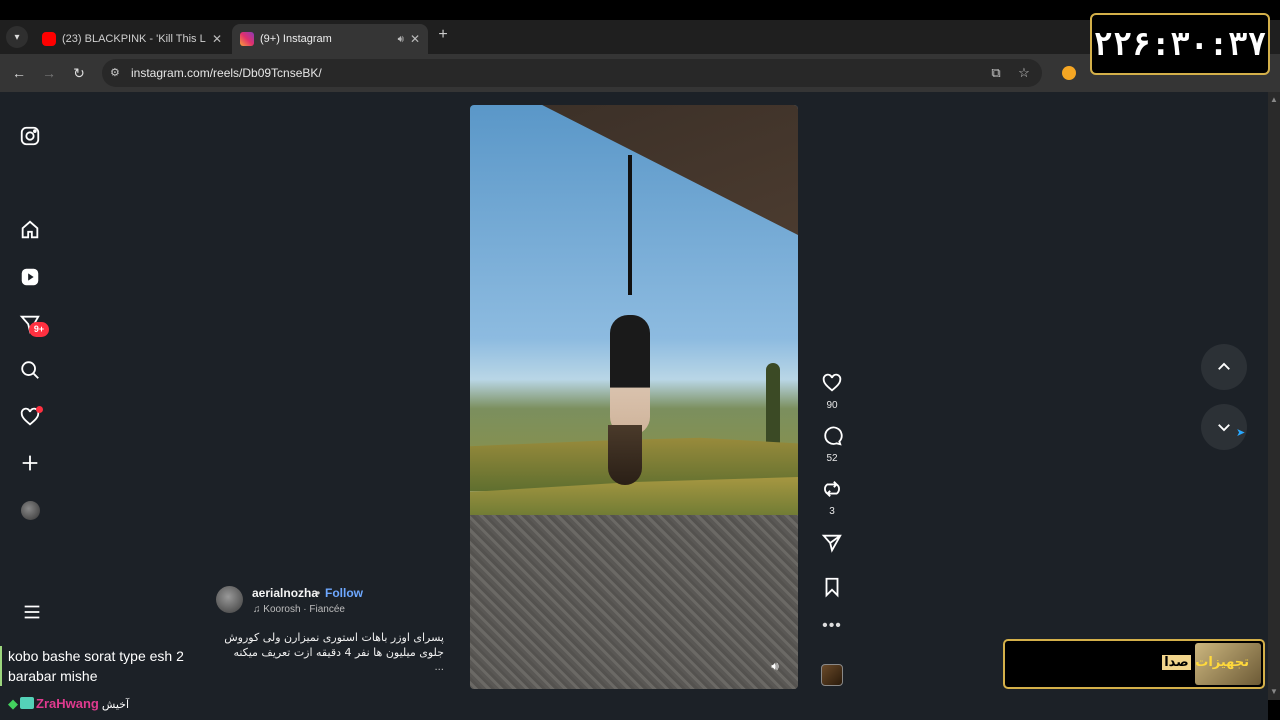  What do you see at coordinates (39, 409) in the screenshot?
I see `notification-dot` at bounding box center [39, 409].